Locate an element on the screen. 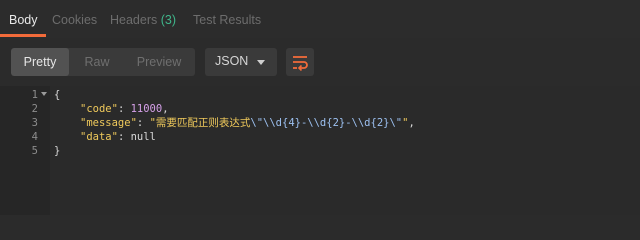 This screenshot has width=640, height=240. code-line: "data": null is located at coordinates (118, 137).